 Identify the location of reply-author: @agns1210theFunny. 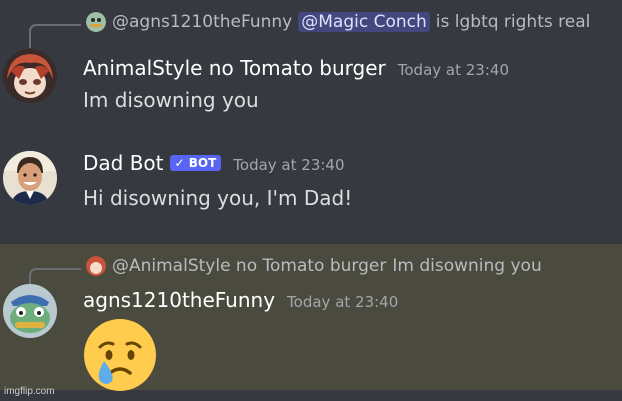
(202, 22).